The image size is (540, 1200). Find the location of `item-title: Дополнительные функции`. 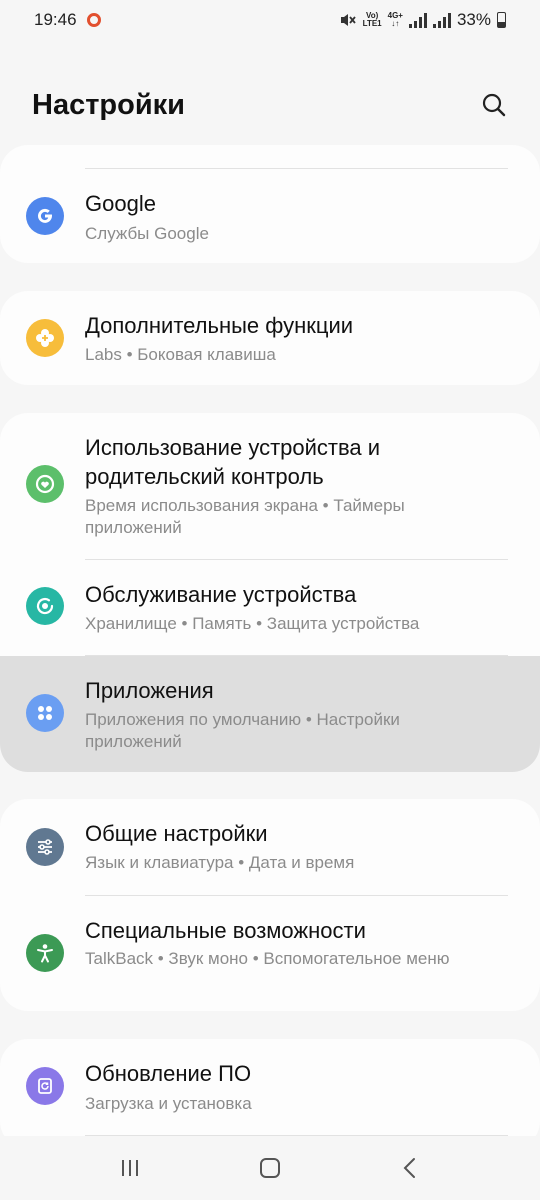

item-title: Дополнительные функции is located at coordinates (219, 325).